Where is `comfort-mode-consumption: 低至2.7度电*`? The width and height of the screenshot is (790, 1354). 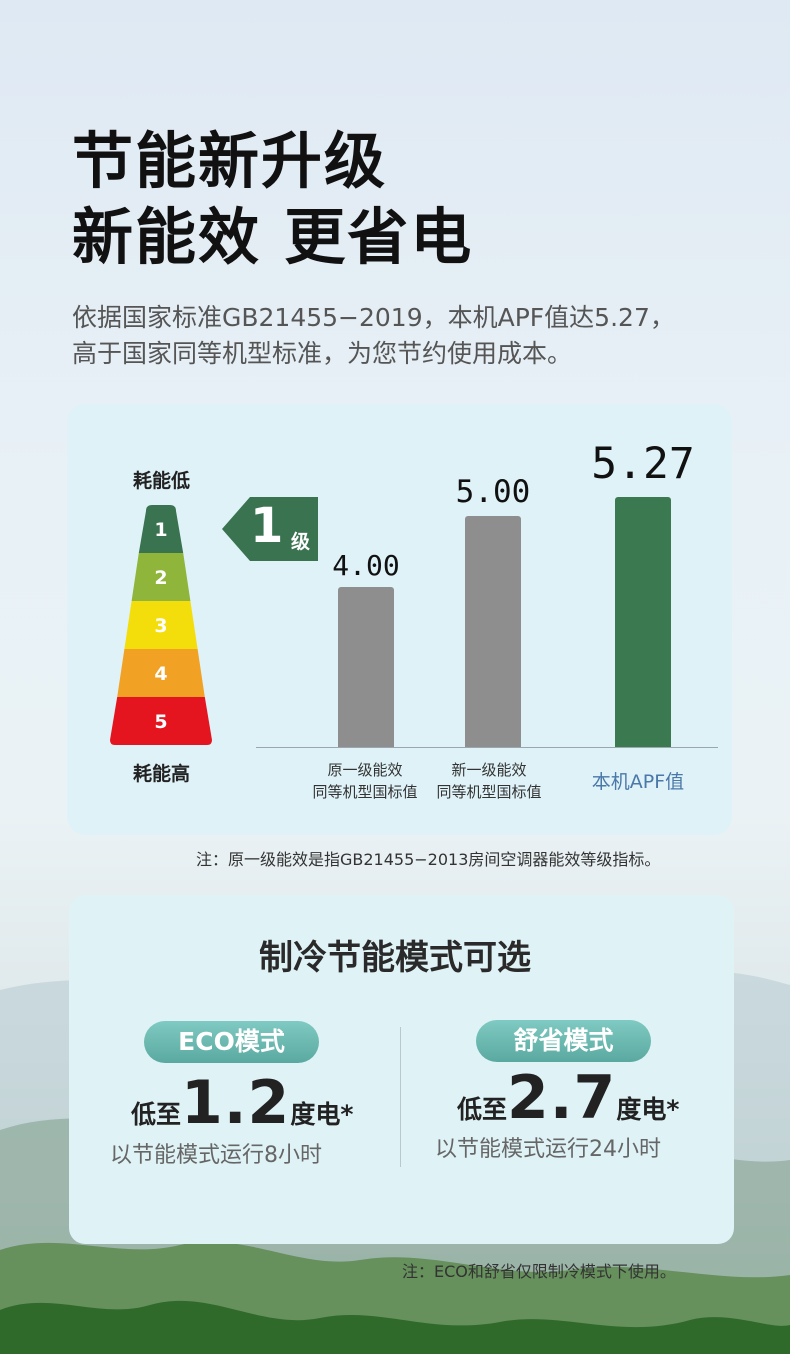
comfort-mode-consumption: 低至2.7度电* is located at coordinates (568, 1098).